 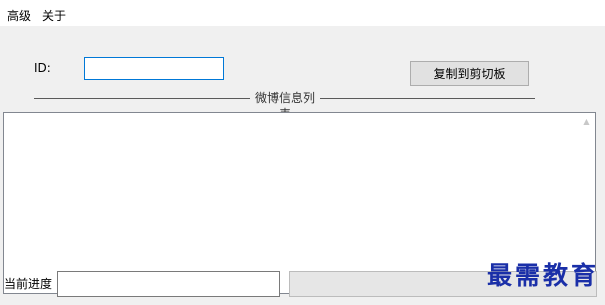 What do you see at coordinates (54, 16) in the screenshot?
I see `menu-item-about: 关于` at bounding box center [54, 16].